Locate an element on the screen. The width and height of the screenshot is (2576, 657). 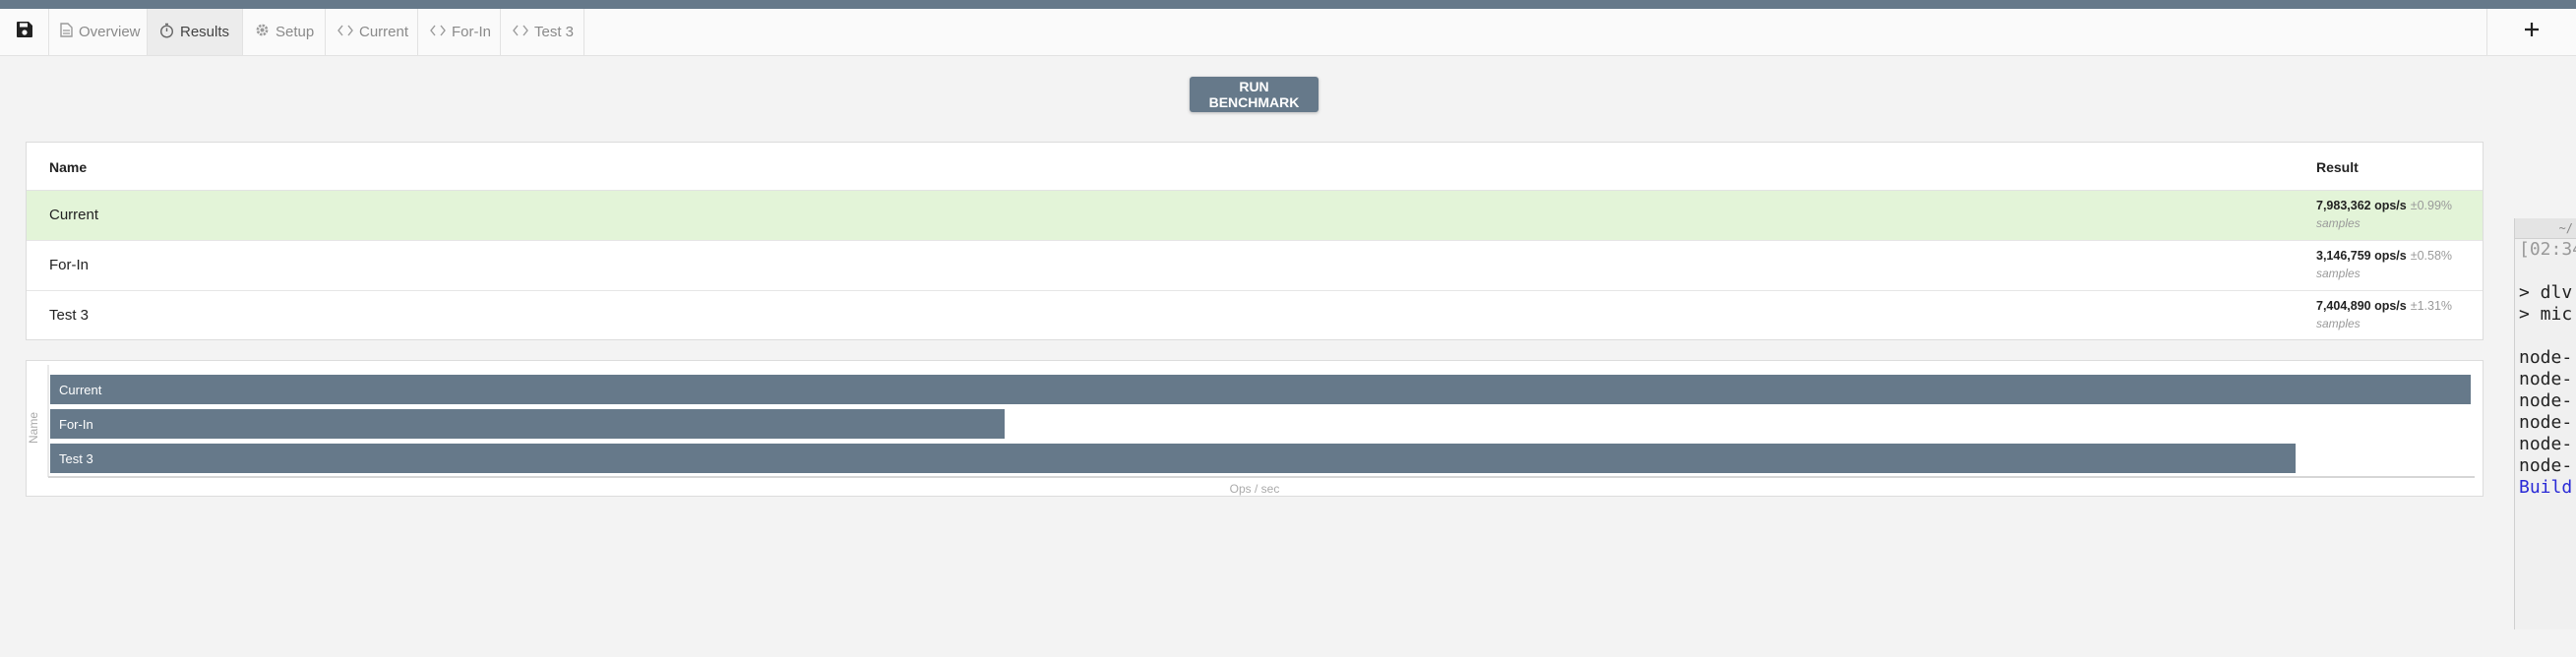
error-margin: ±1.31% is located at coordinates (2431, 306).